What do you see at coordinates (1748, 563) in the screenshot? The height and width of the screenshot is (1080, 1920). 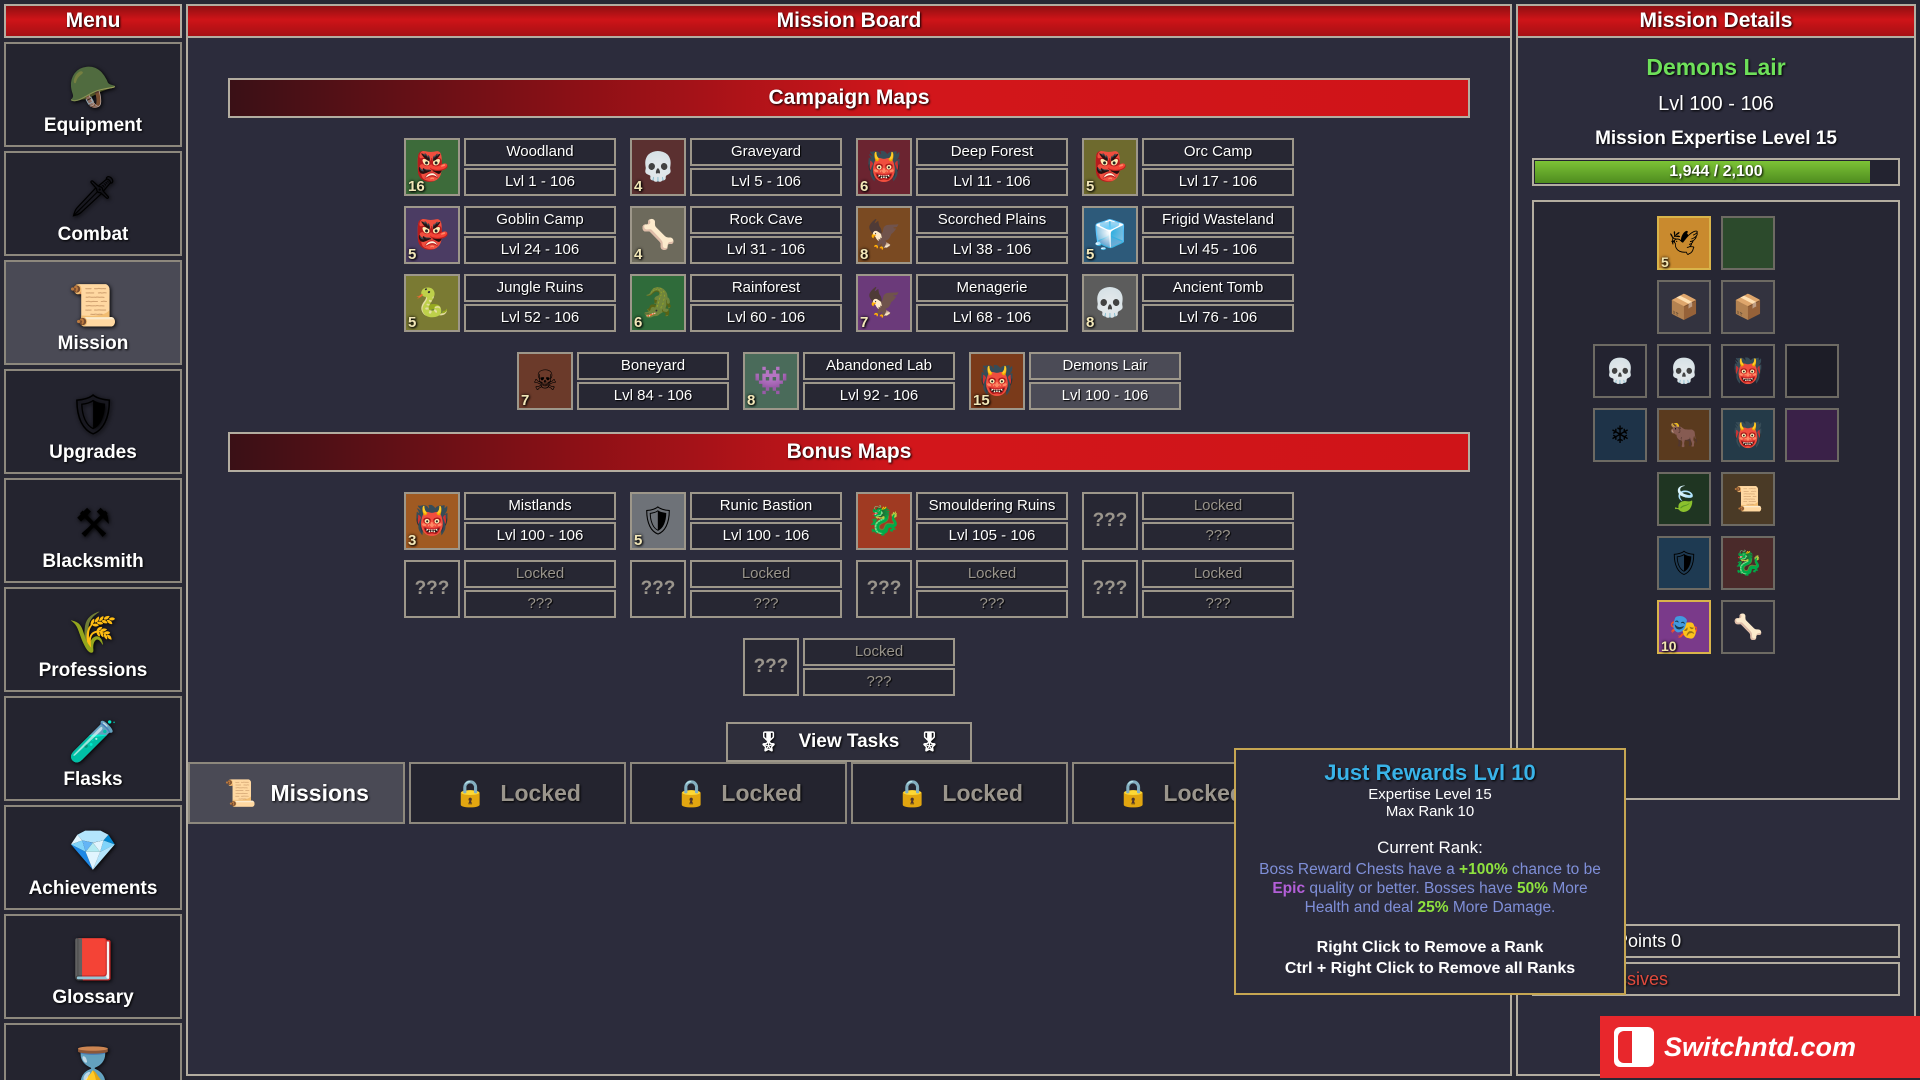 I see `dragon-node-icon: 🐉` at bounding box center [1748, 563].